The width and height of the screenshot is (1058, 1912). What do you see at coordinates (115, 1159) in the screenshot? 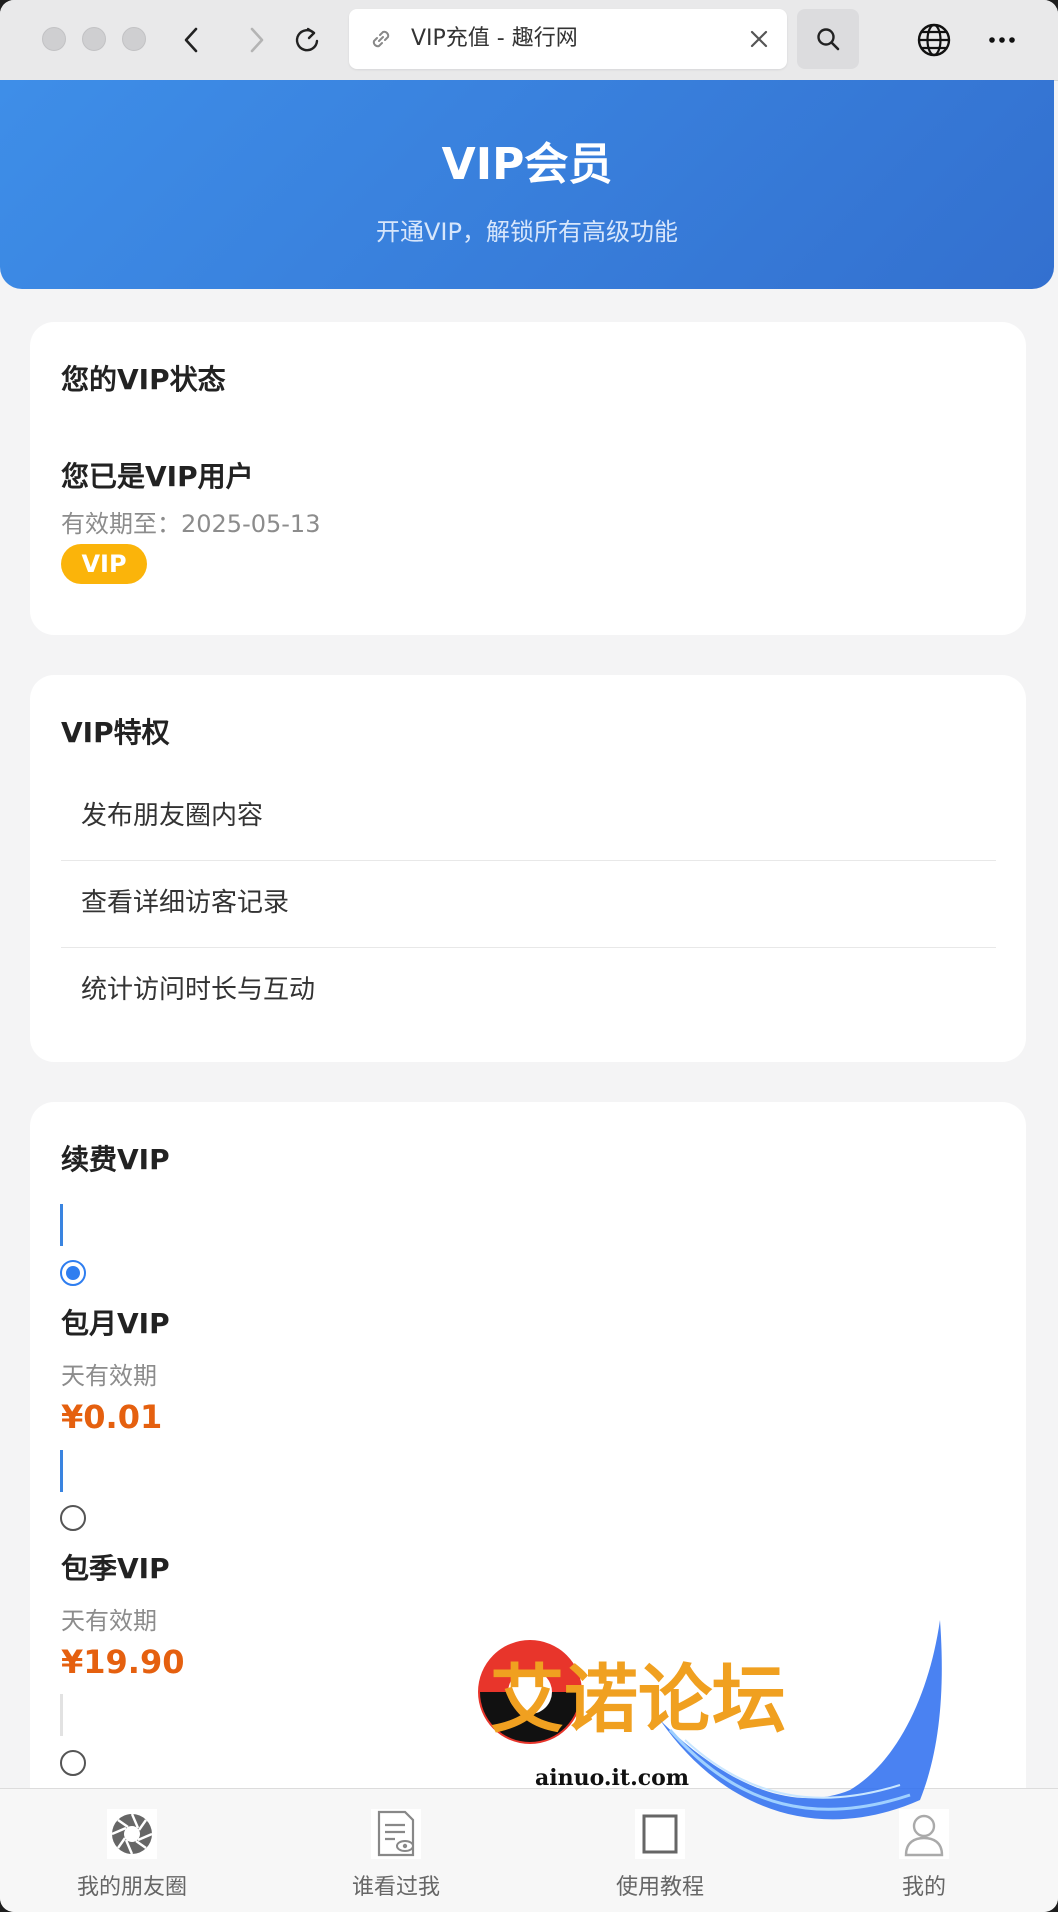
I see `renew-card-title: 续费VIP` at bounding box center [115, 1159].